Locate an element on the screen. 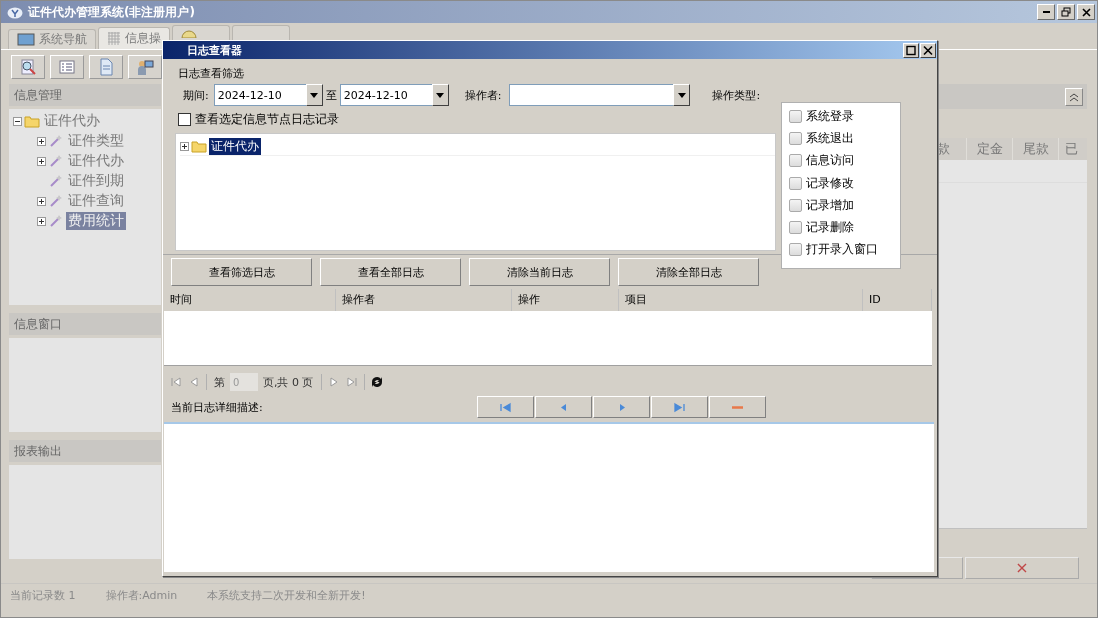 This screenshot has width=1098, height=618. minimize-icon is located at coordinates (1046, 12).